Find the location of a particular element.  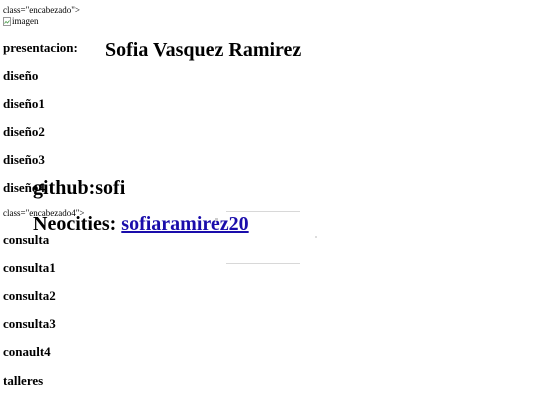

neocities-link: sofiaramirez20 is located at coordinates (184, 224).